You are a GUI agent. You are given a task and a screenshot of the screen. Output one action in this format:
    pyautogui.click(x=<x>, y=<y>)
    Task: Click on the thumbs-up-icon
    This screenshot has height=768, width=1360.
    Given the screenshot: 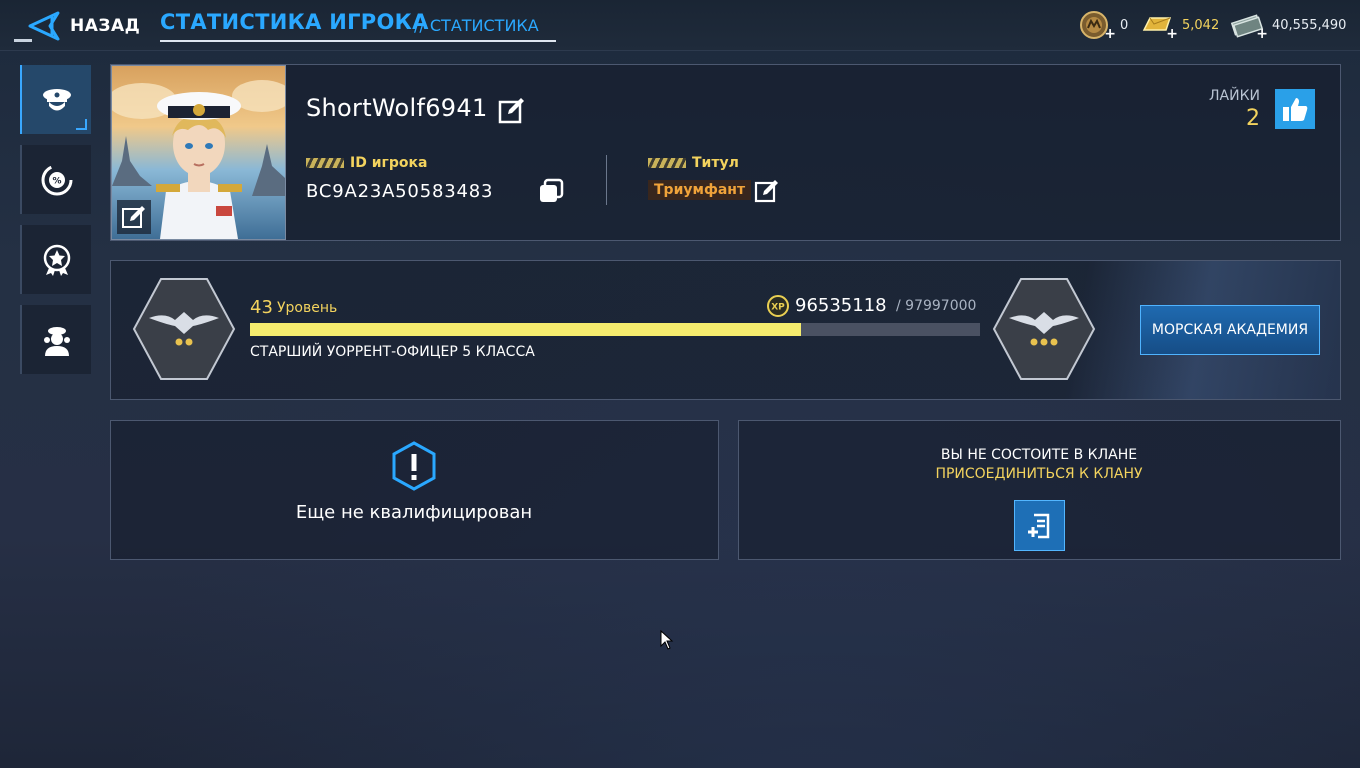 What is the action you would take?
    pyautogui.click(x=1295, y=109)
    